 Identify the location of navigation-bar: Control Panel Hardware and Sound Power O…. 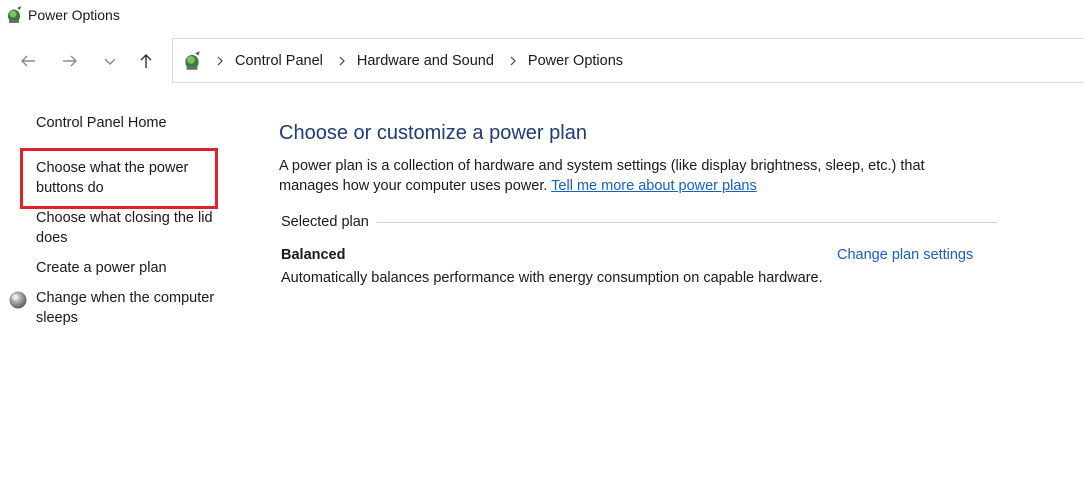
(542, 61).